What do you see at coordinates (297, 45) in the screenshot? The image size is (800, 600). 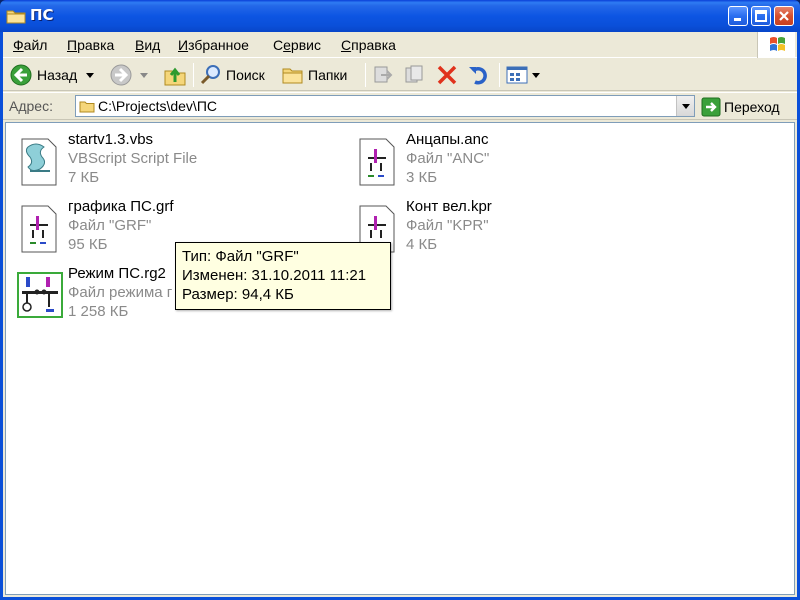 I see `menu-tools: Сервис` at bounding box center [297, 45].